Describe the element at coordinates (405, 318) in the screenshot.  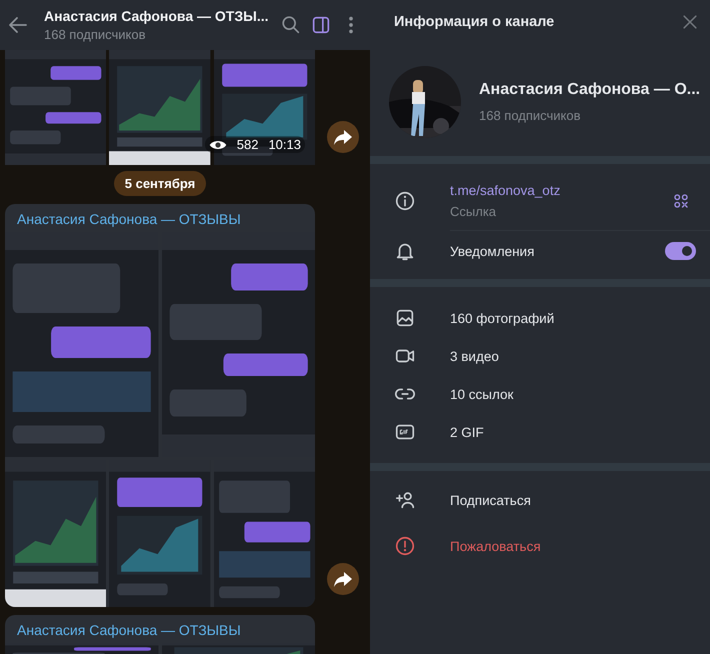
I see `photo-icon` at that location.